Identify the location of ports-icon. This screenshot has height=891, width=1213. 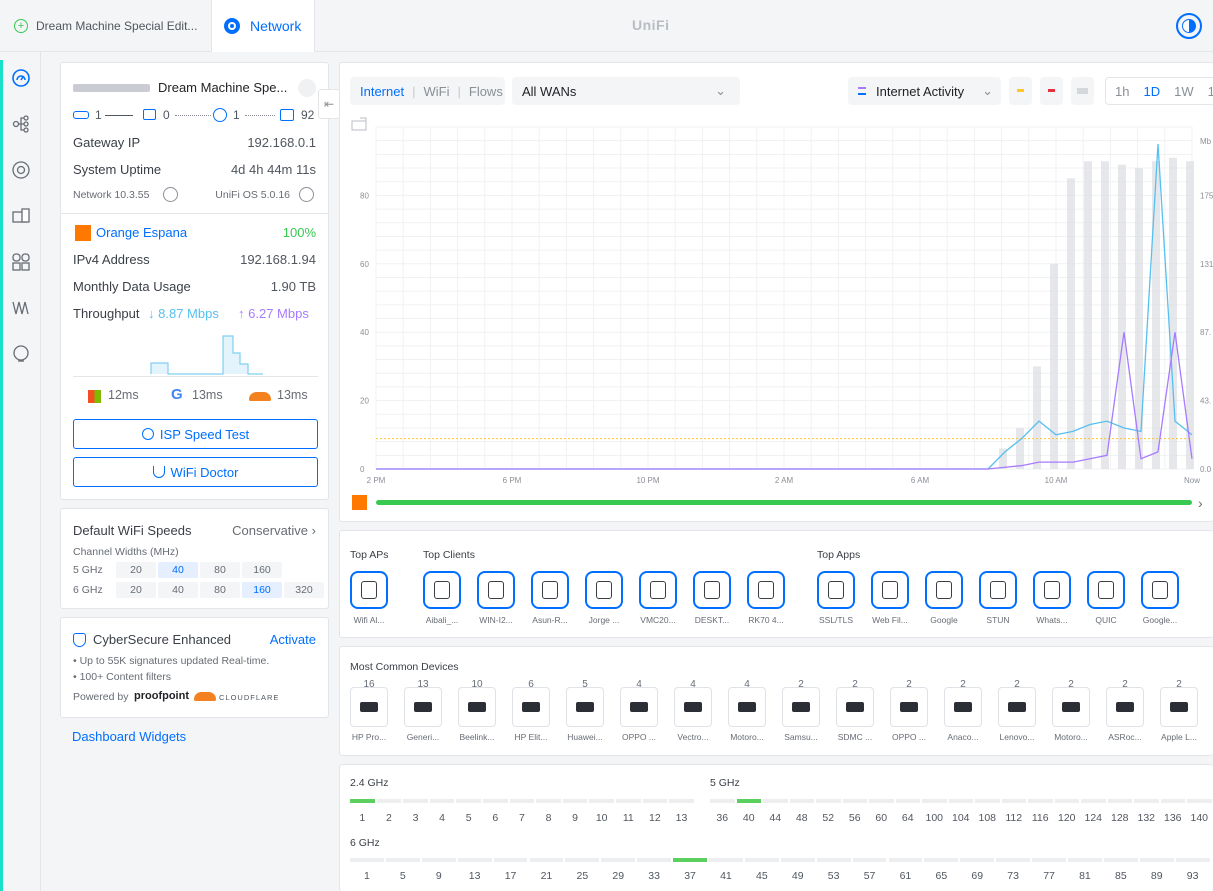
(21, 262).